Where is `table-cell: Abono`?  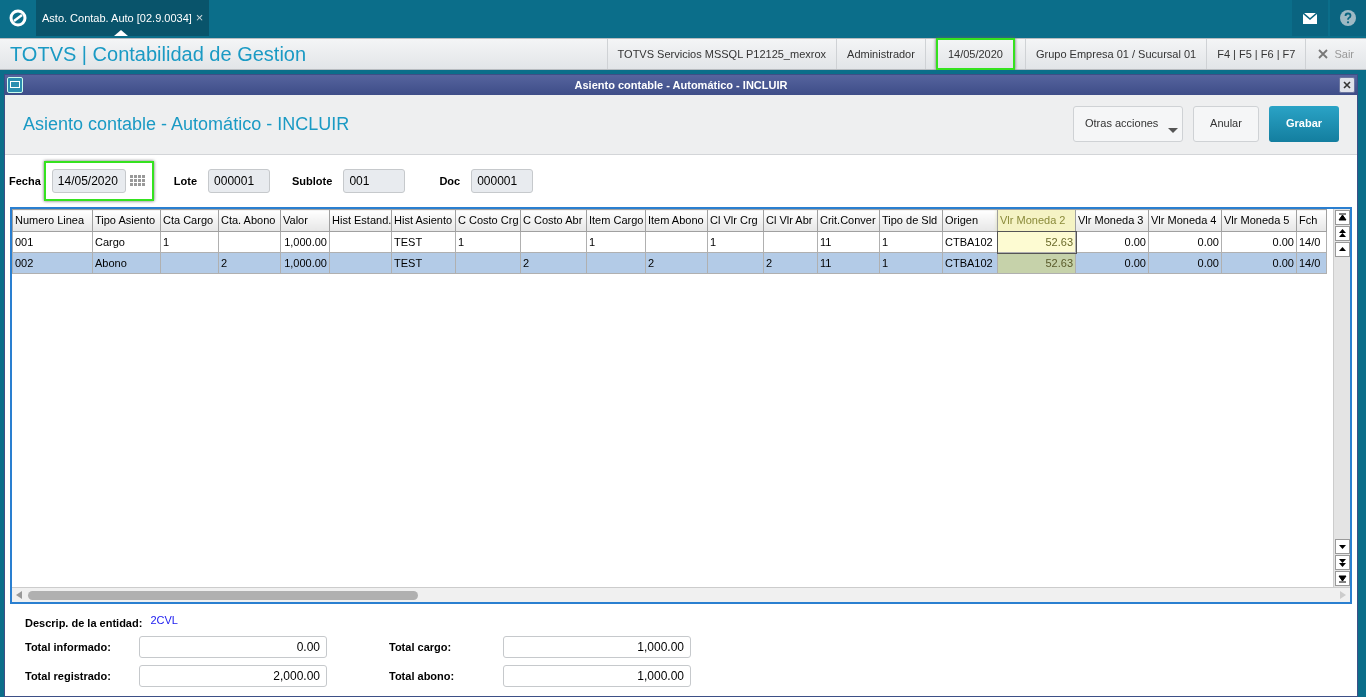 table-cell: Abono is located at coordinates (126, 263).